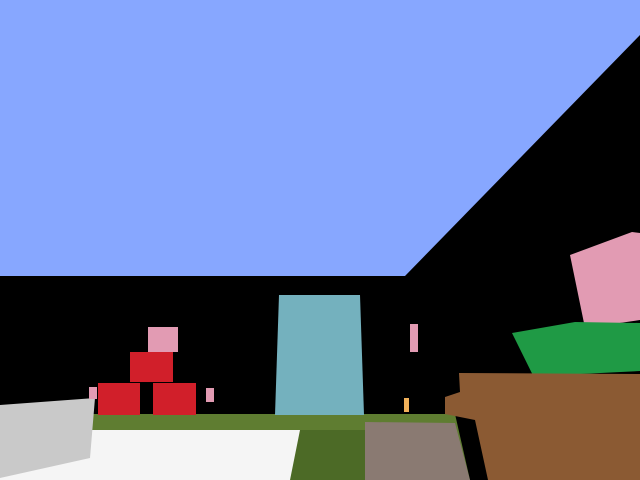 This screenshot has width=640, height=480. What do you see at coordinates (163, 339) in the screenshot?
I see `pink-block-small` at bounding box center [163, 339].